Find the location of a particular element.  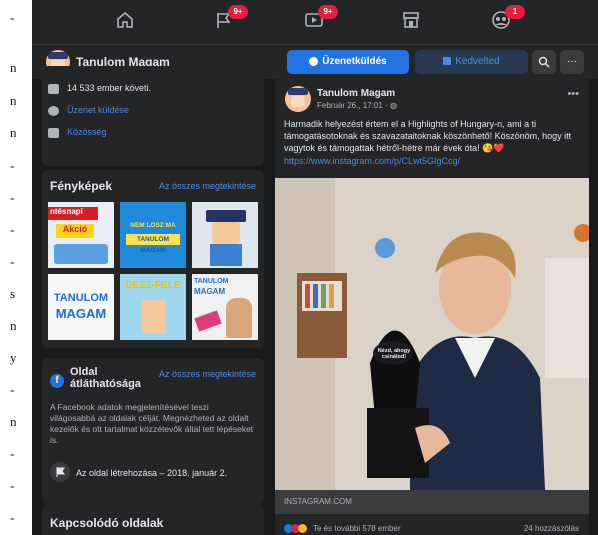

more-icon: ··· is located at coordinates (572, 61).